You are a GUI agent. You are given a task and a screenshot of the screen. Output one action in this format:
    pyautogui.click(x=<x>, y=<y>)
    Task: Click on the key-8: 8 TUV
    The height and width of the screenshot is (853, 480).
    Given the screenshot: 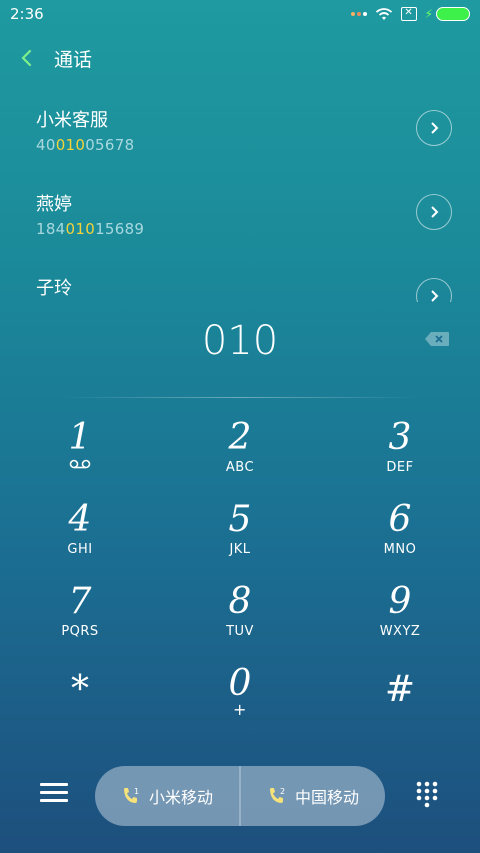 What is the action you would take?
    pyautogui.click(x=240, y=619)
    